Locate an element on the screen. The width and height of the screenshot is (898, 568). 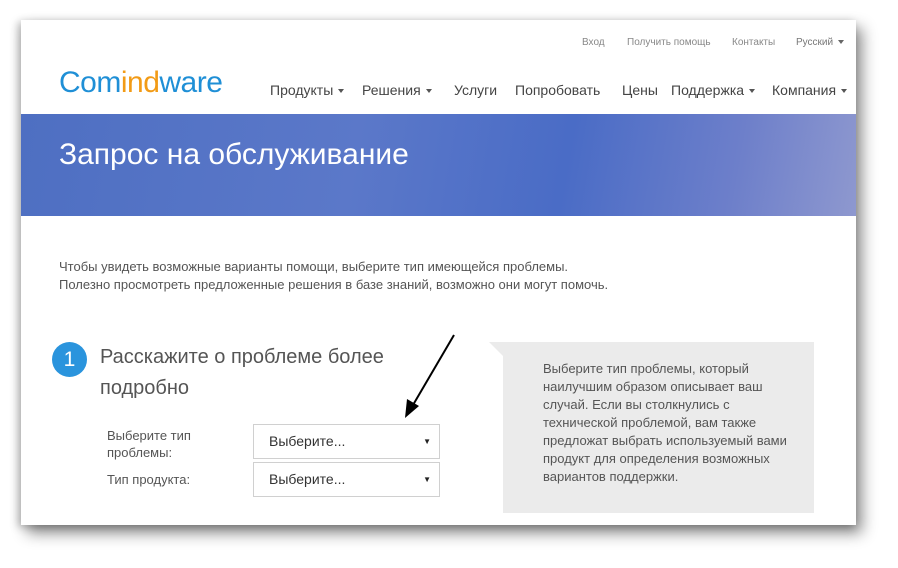
product-type-label: Тип продукта: is located at coordinates (149, 479).